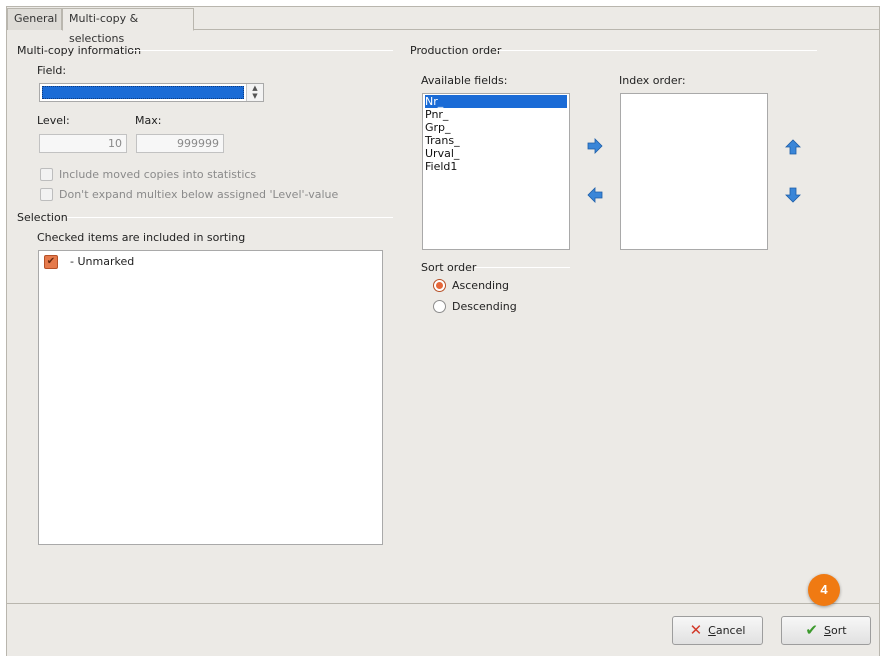 The width and height of the screenshot is (892, 664). I want to click on available-fields-label: Available fields:, so click(464, 80).